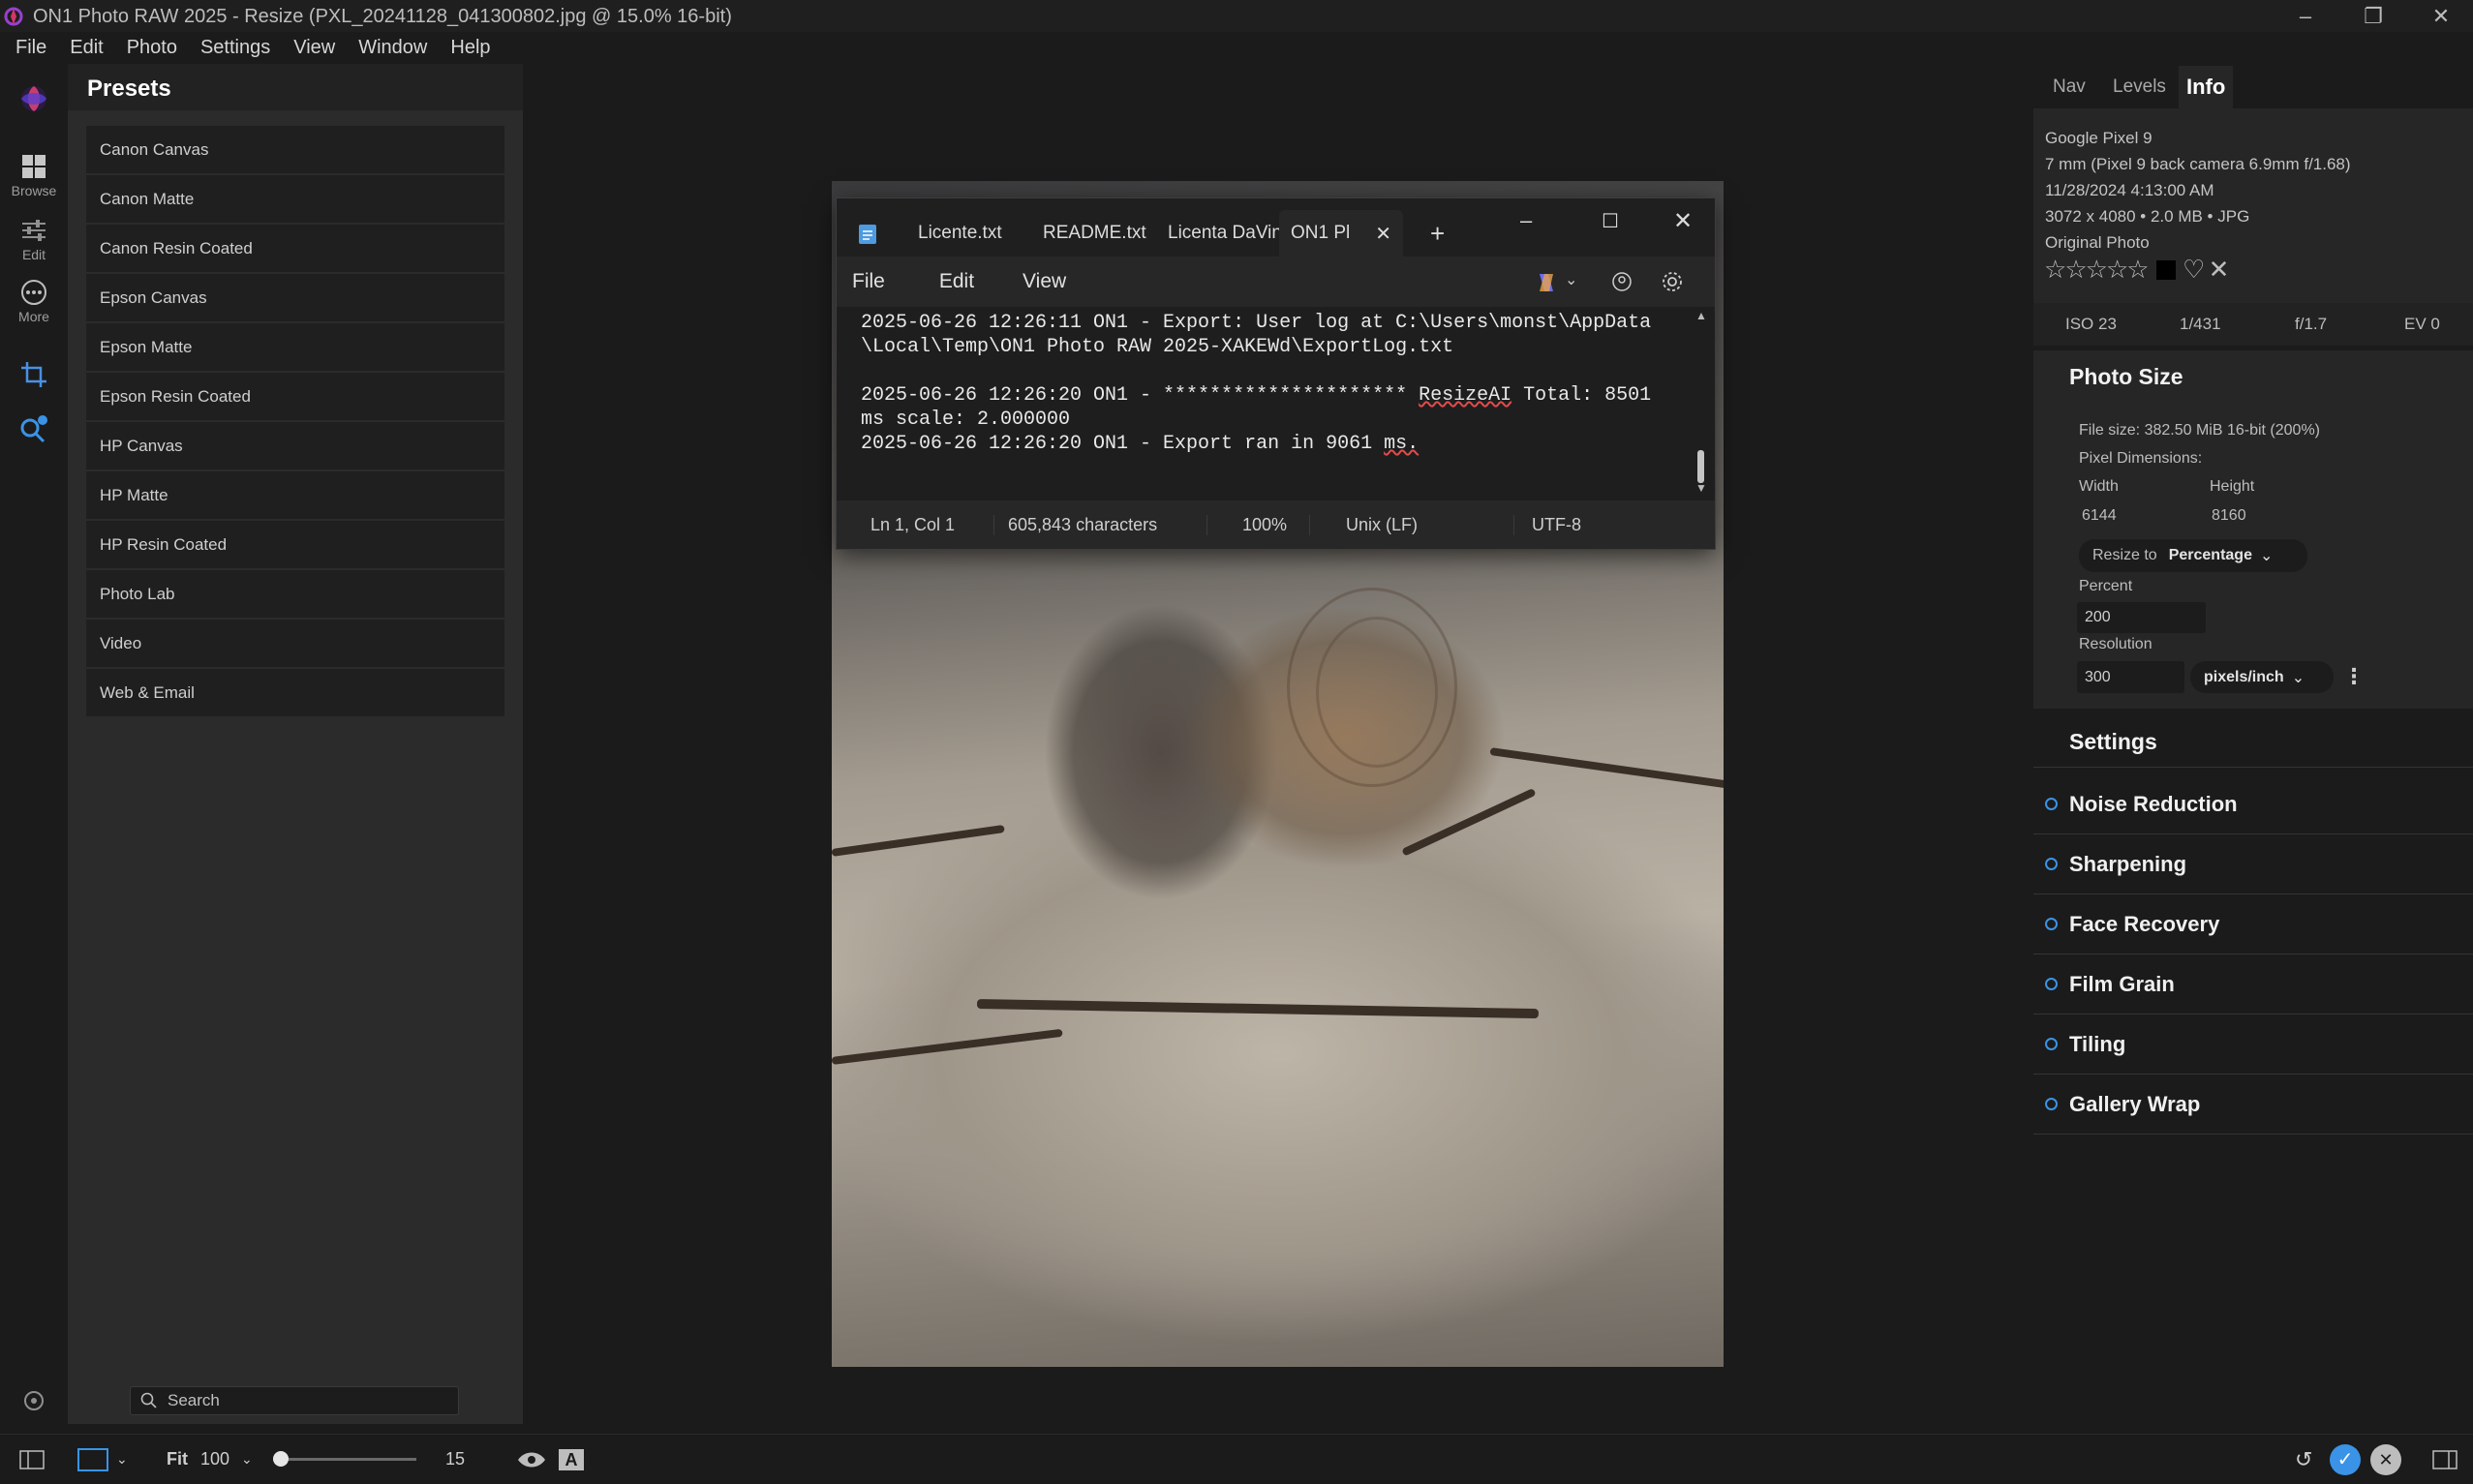 This screenshot has width=2473, height=1484. I want to click on settings-gear-icon, so click(1673, 281).